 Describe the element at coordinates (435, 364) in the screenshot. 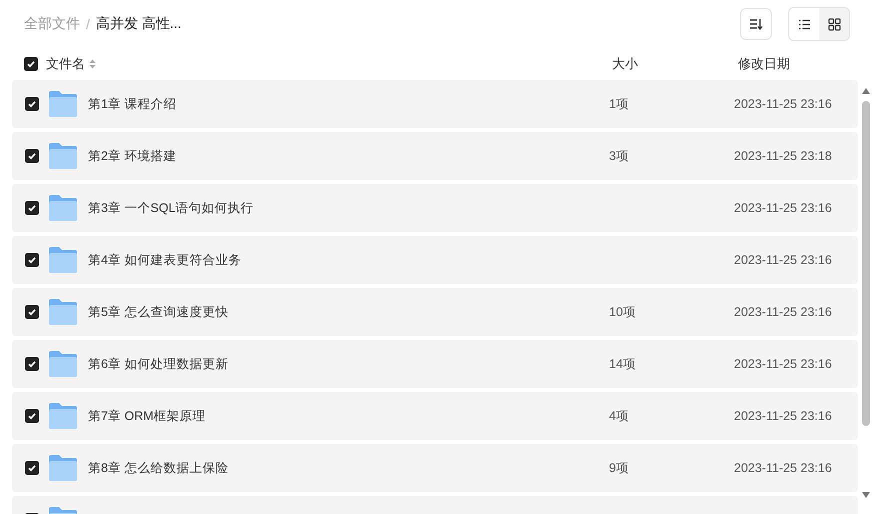

I see `folder-row: 第6章 如何处理数据更新 14项 2023-11-25 23:16` at that location.